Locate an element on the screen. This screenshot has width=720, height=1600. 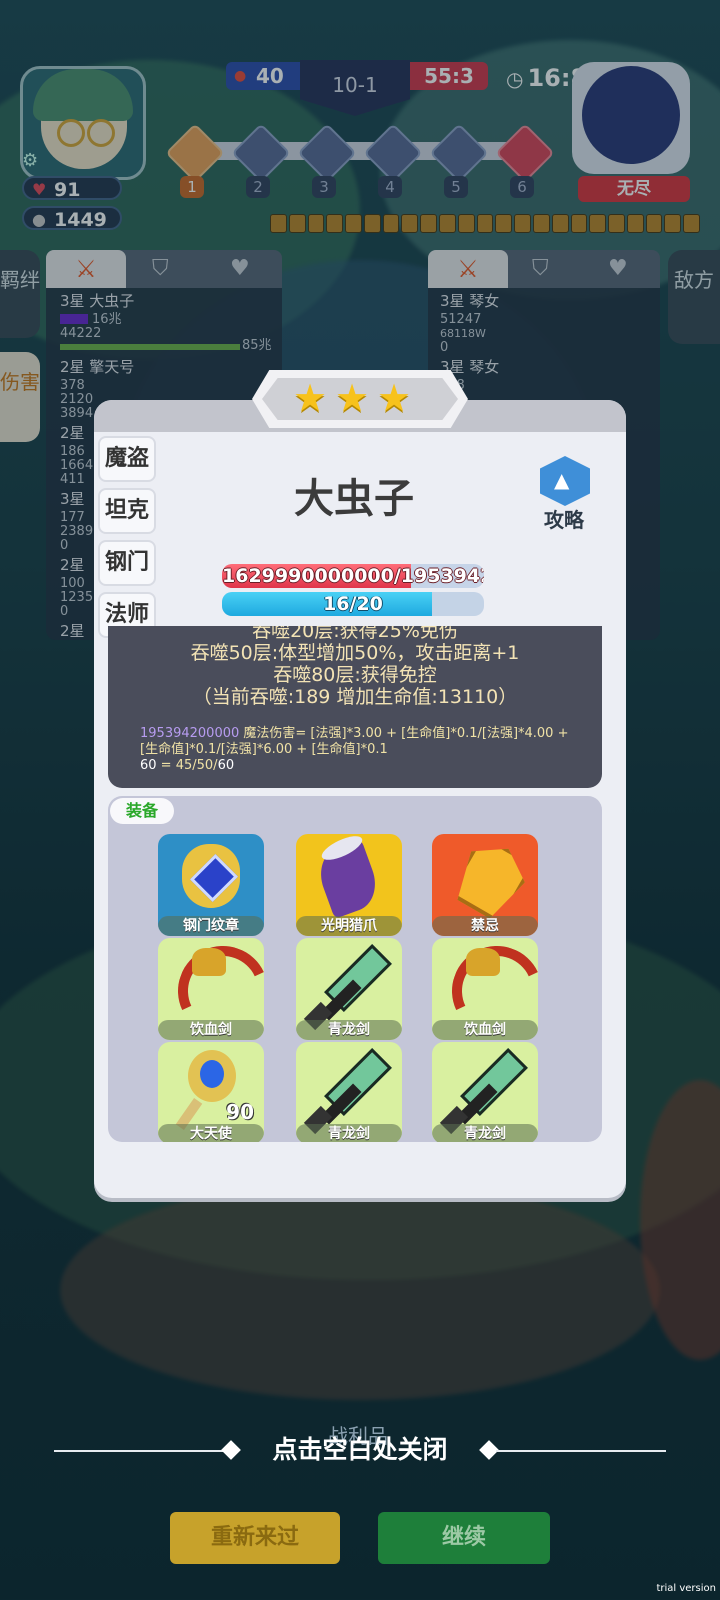
mana-text: 16/20 is located at coordinates (353, 604).